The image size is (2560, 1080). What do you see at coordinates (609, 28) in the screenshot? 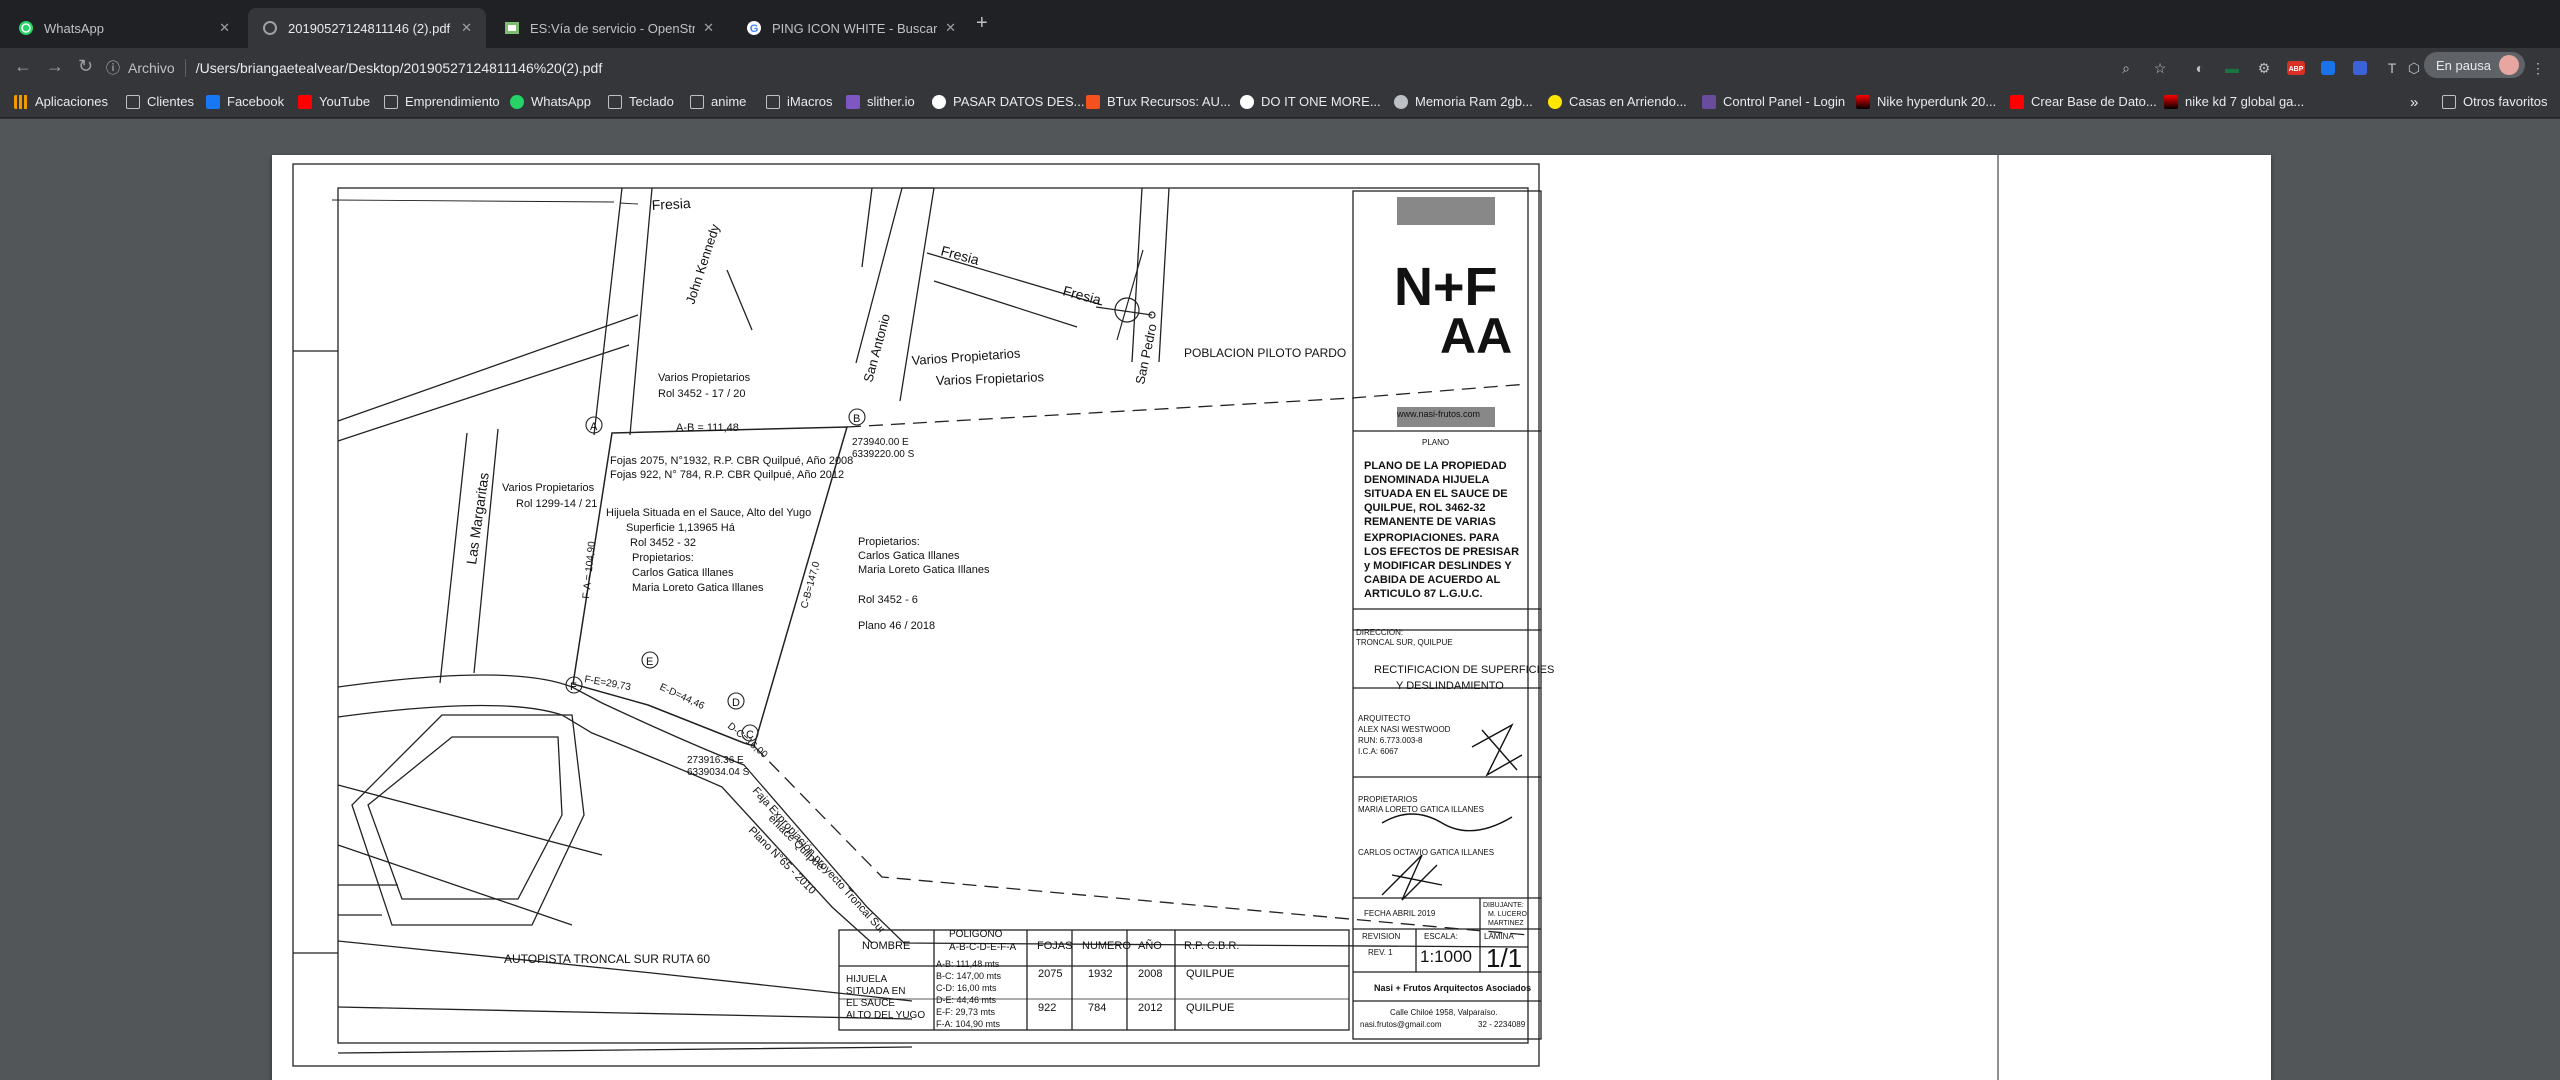
I see `tab-osm: ES:Vía de servicio - OpenStreetMap ✕` at bounding box center [609, 28].